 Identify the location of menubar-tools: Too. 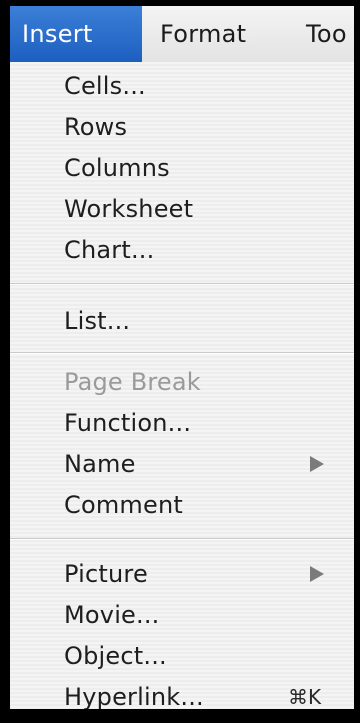
(326, 34).